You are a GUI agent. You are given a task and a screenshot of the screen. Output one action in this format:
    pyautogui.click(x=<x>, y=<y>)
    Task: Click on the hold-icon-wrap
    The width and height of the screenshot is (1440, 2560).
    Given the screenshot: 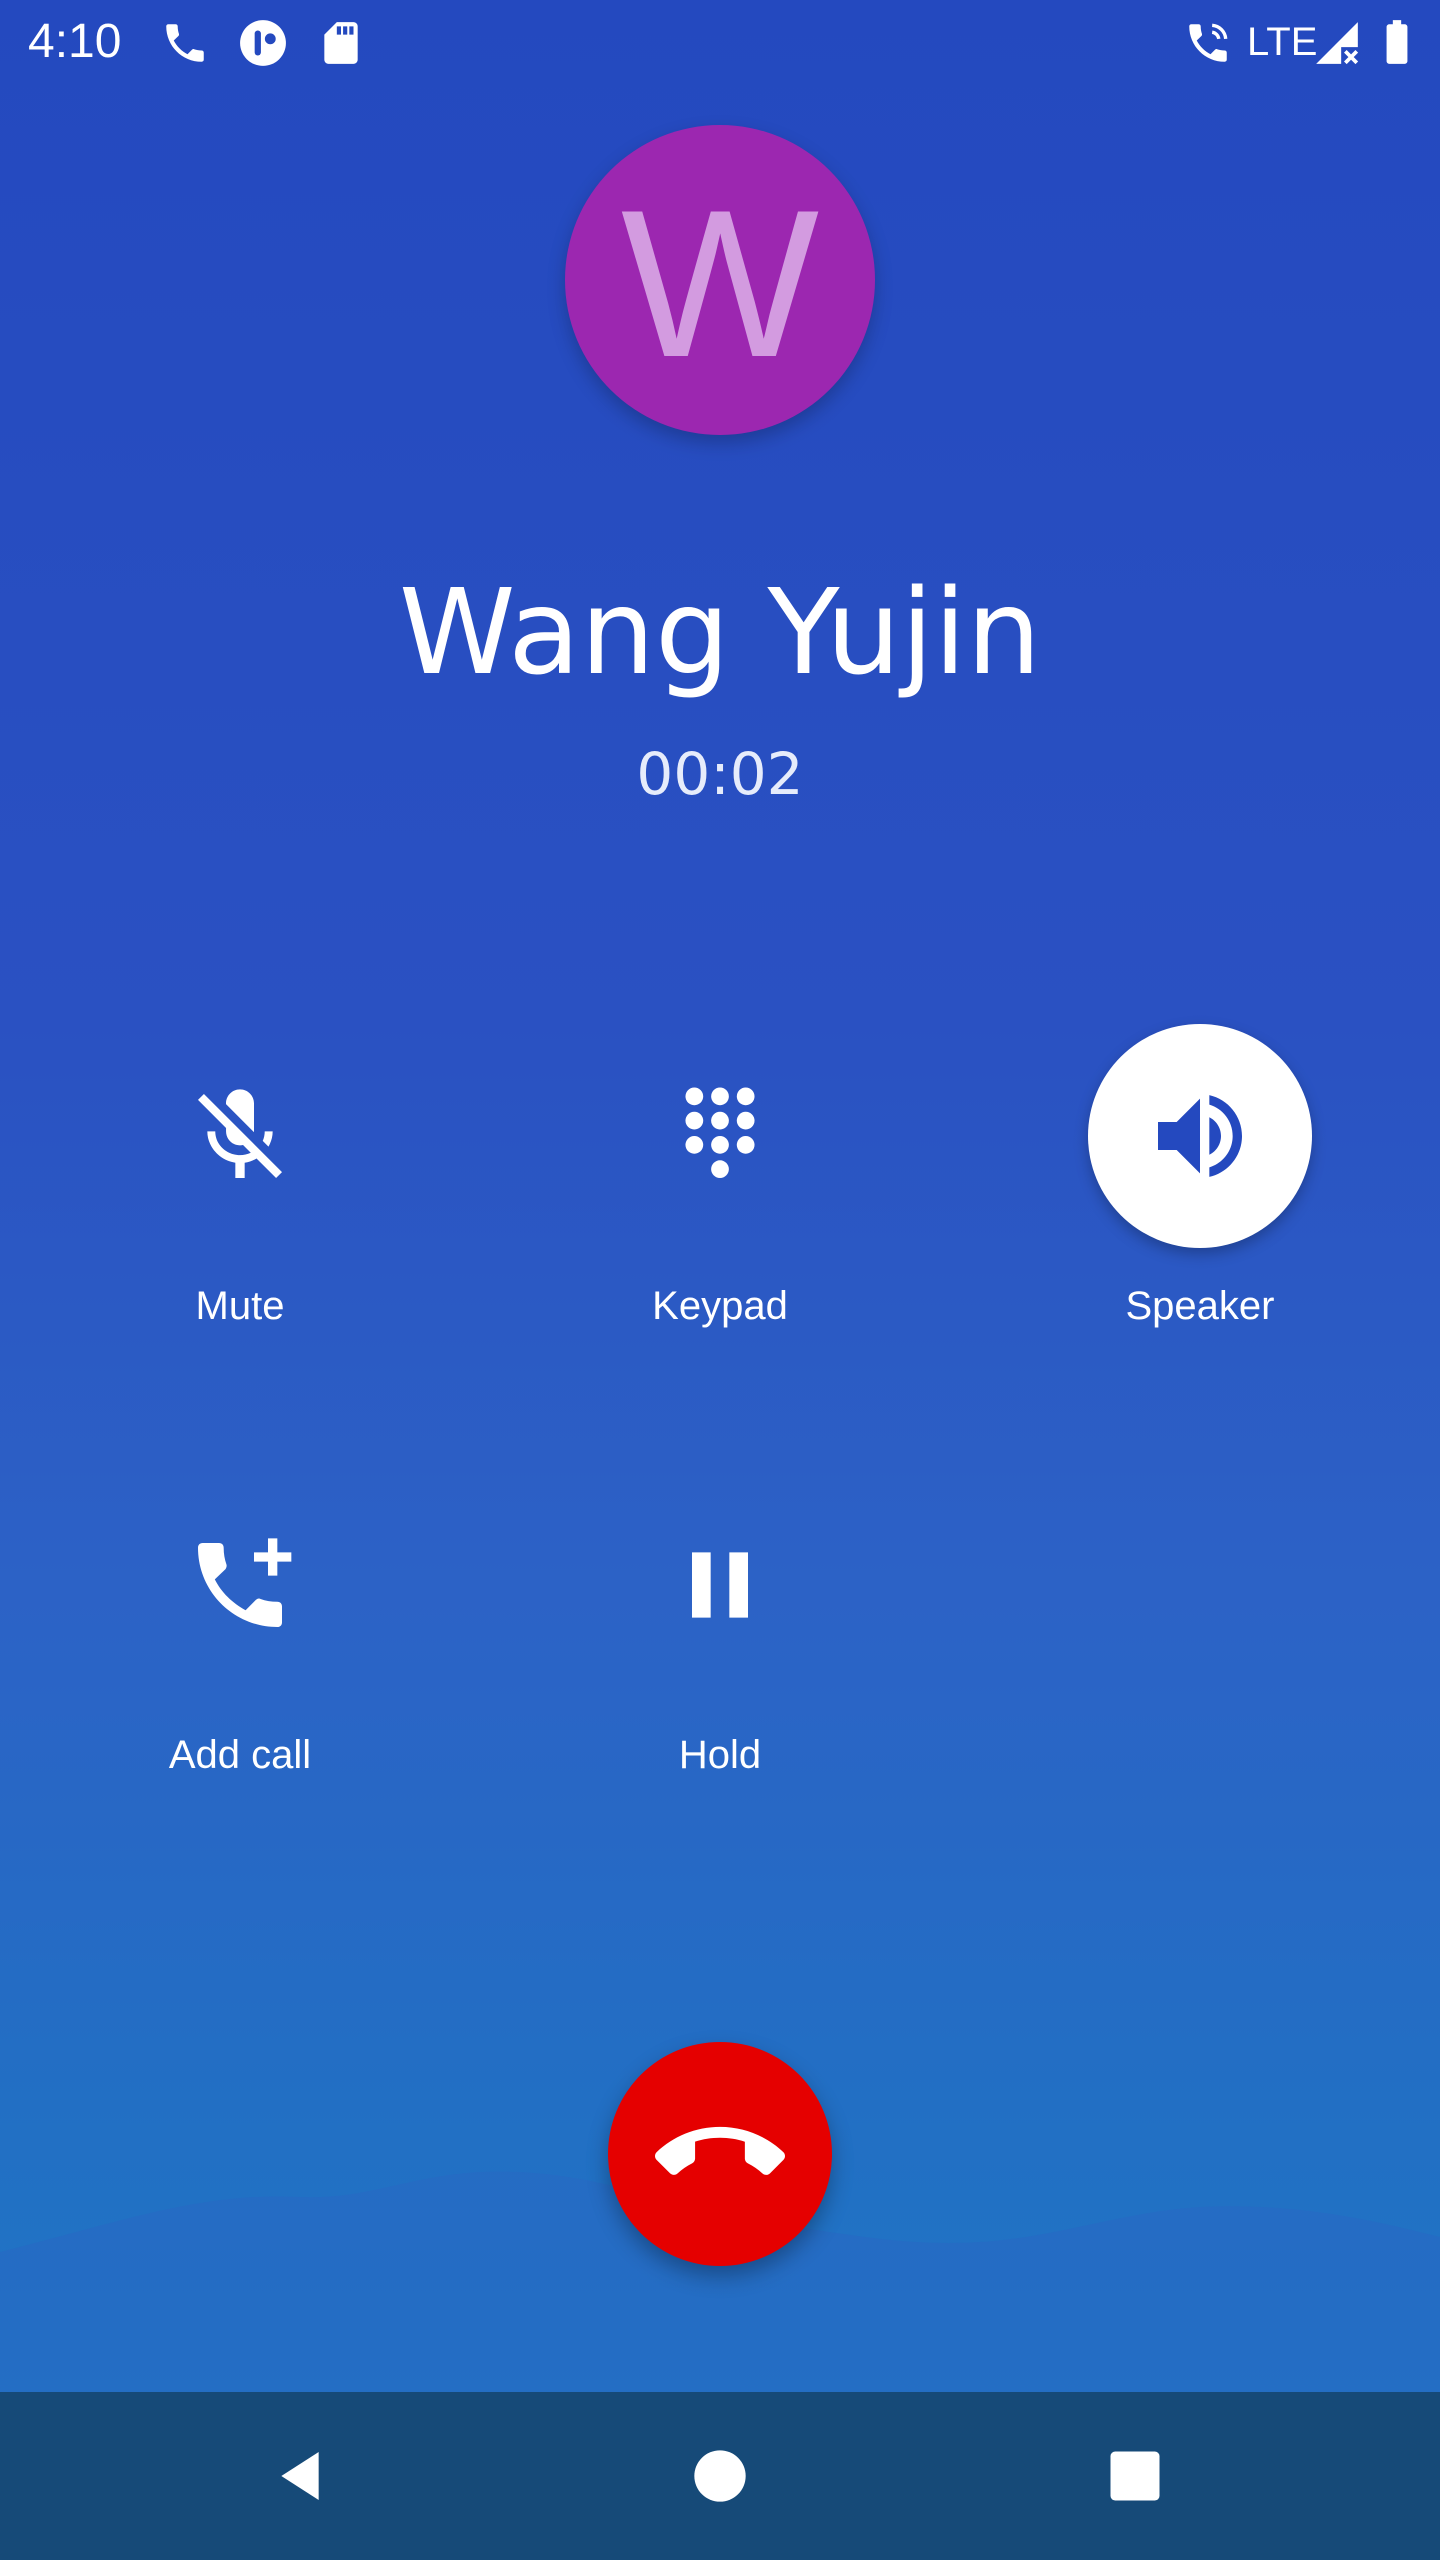 What is the action you would take?
    pyautogui.click(x=720, y=1585)
    